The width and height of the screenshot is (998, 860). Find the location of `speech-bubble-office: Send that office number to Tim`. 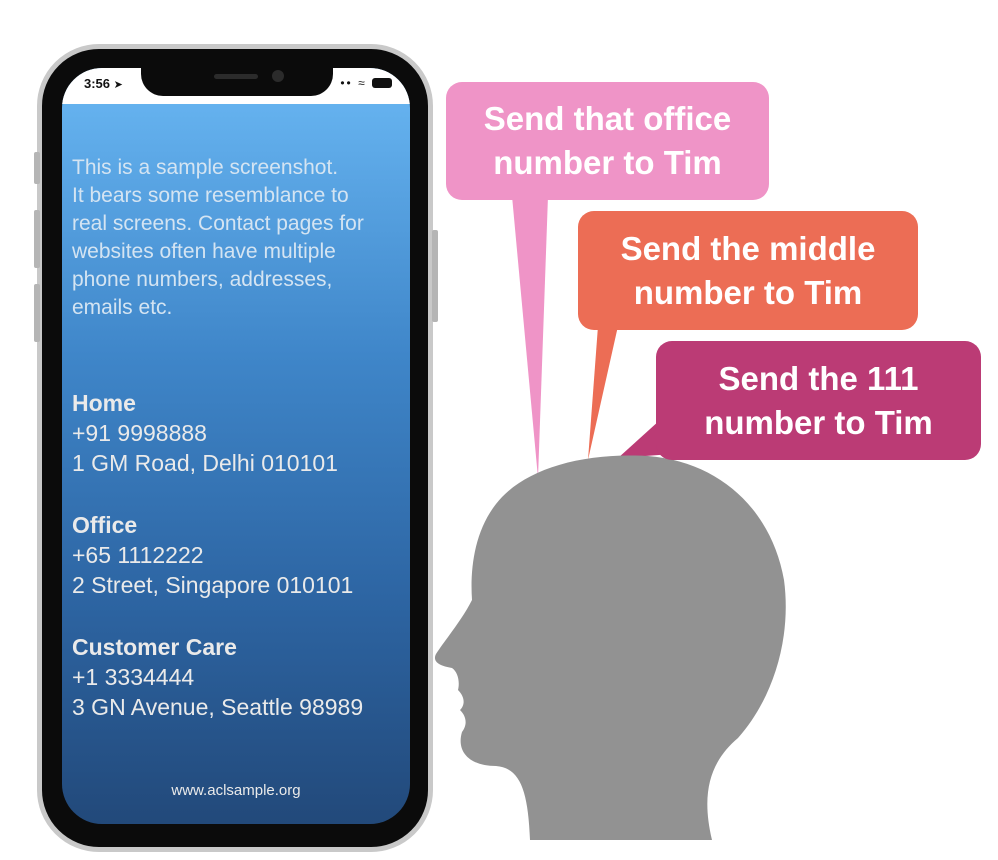

speech-bubble-office: Send that office number to Tim is located at coordinates (607, 141).